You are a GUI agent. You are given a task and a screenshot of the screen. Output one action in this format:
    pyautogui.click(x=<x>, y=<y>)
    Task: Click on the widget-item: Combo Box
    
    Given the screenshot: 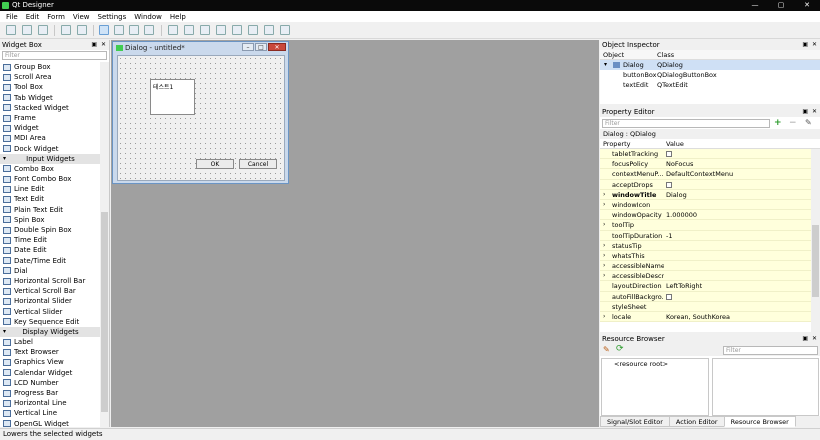 What is the action you would take?
    pyautogui.click(x=50, y=169)
    